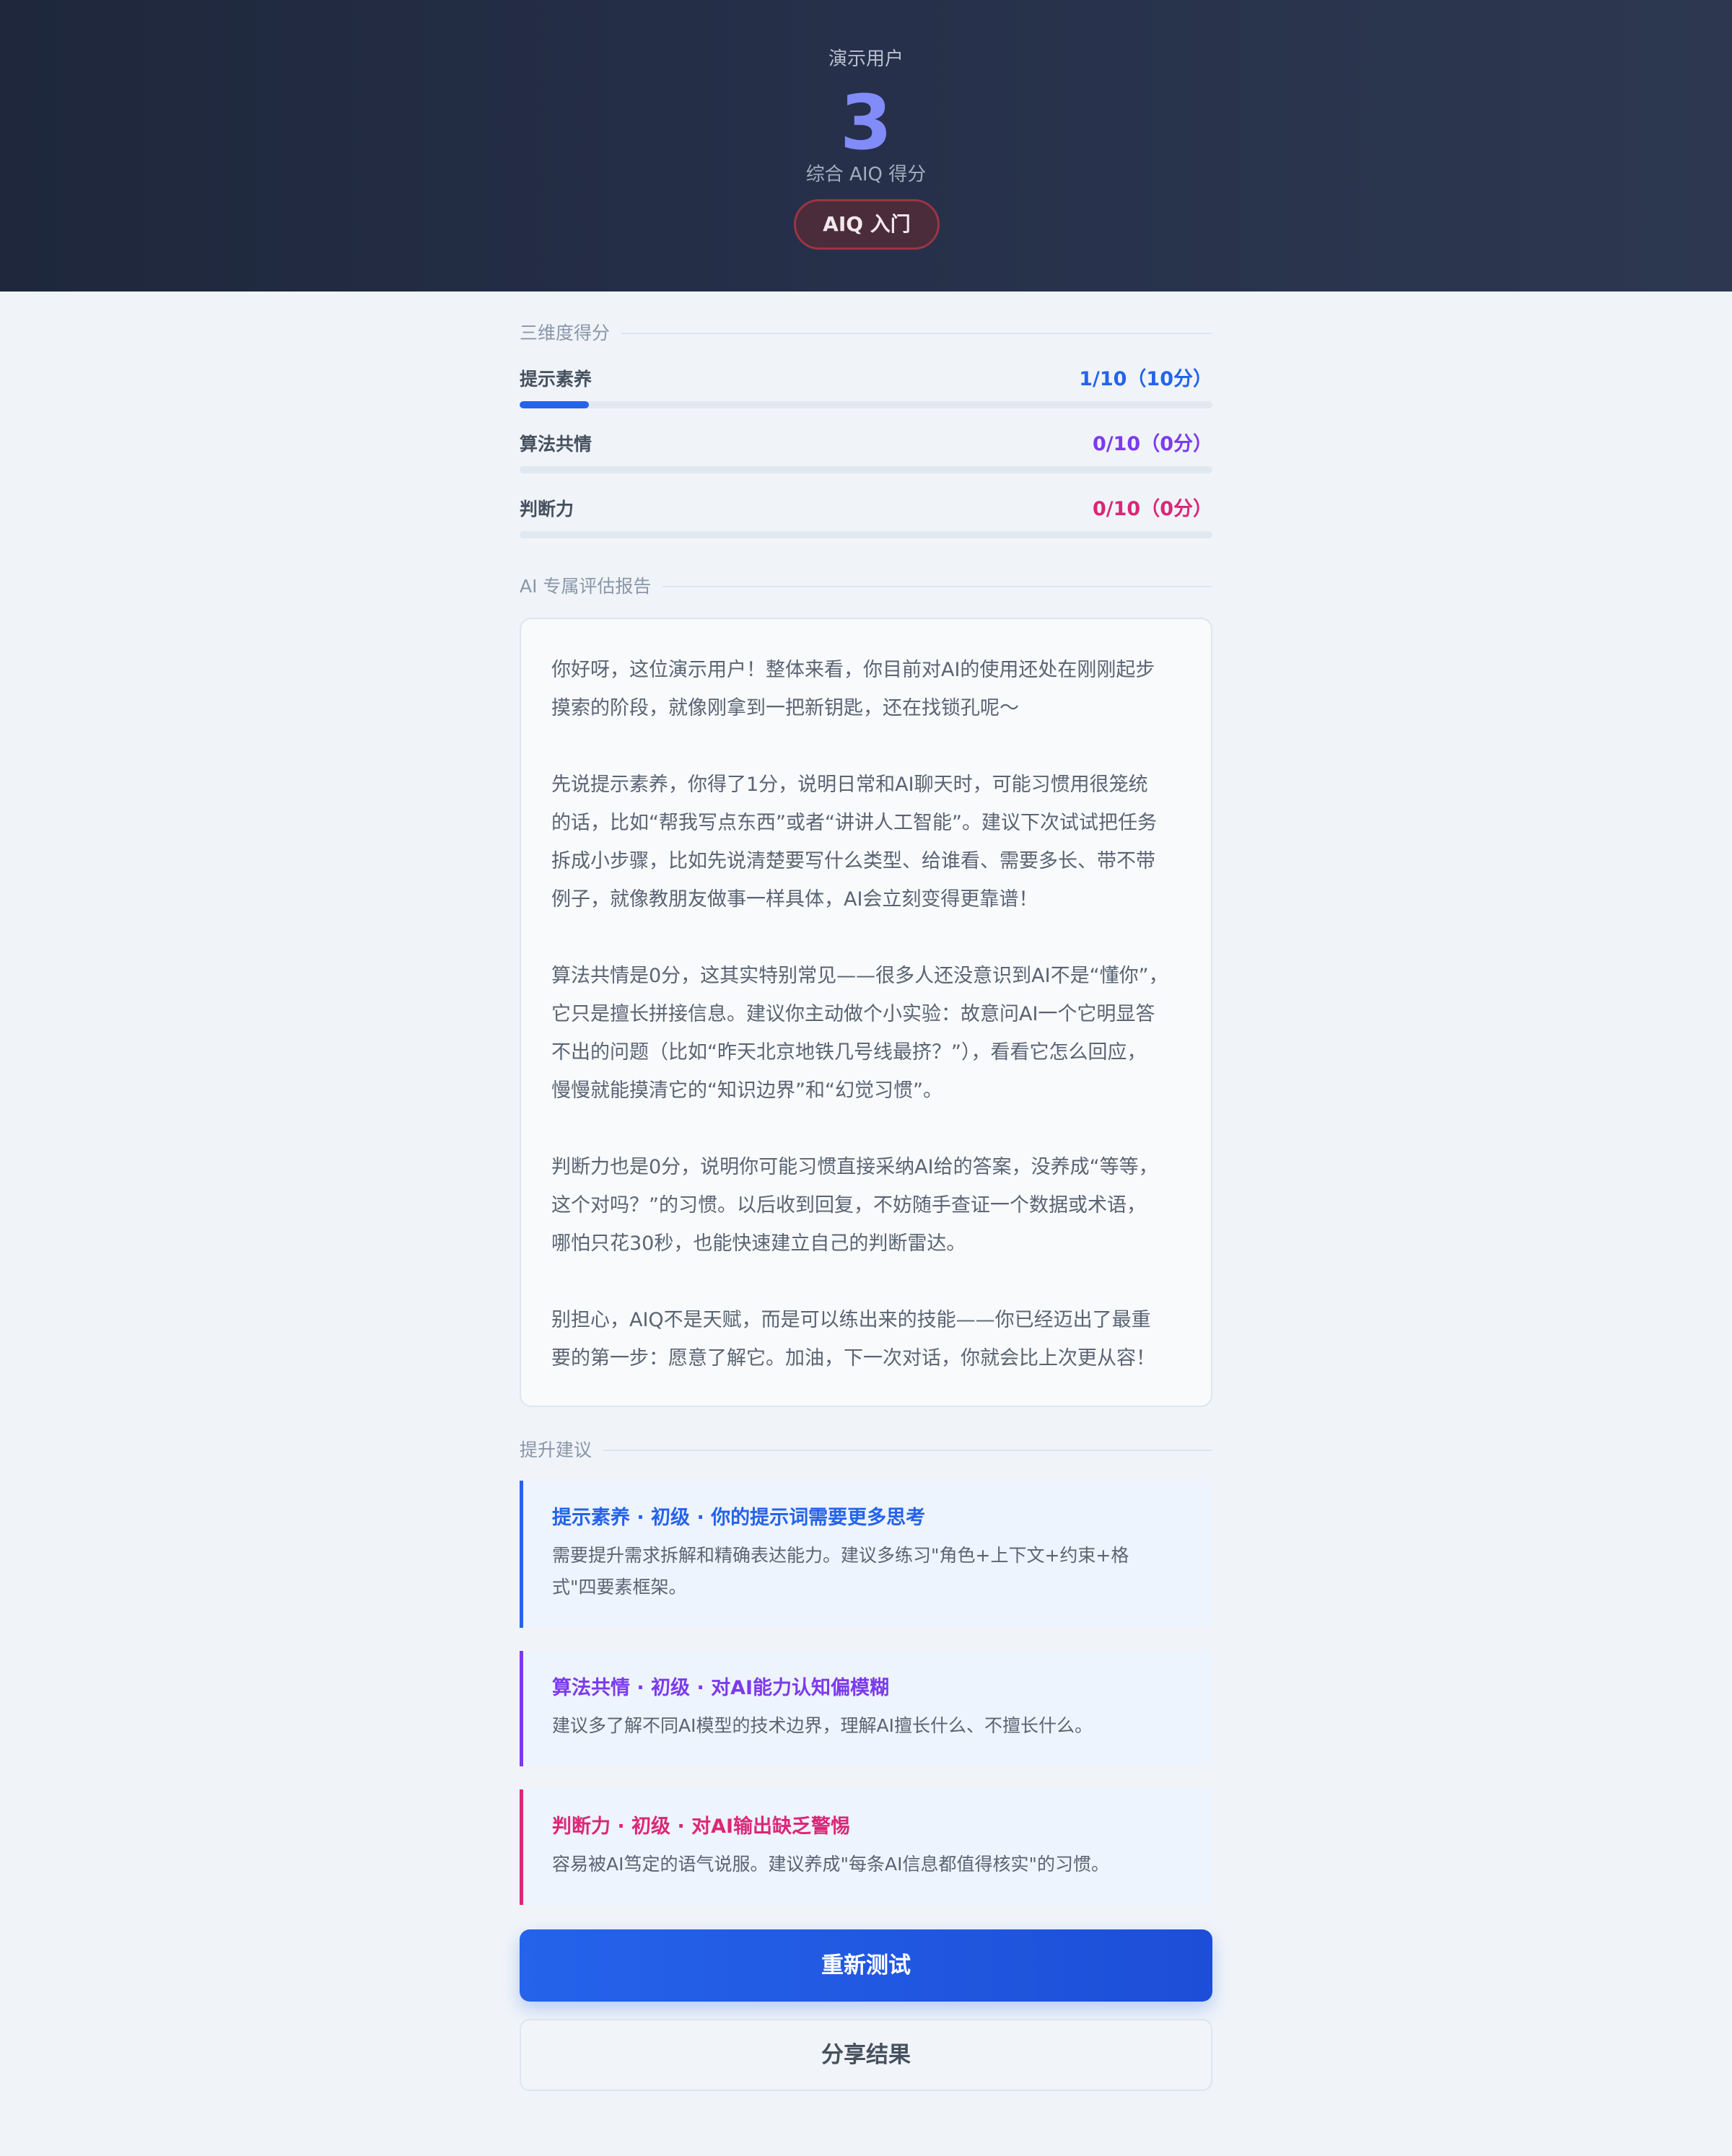  Describe the element at coordinates (853, 670) in the screenshot. I see `report-line: 你好呀，这位演示用户！整体来看，你目前对AI的使用还处在刚刚起步` at that location.